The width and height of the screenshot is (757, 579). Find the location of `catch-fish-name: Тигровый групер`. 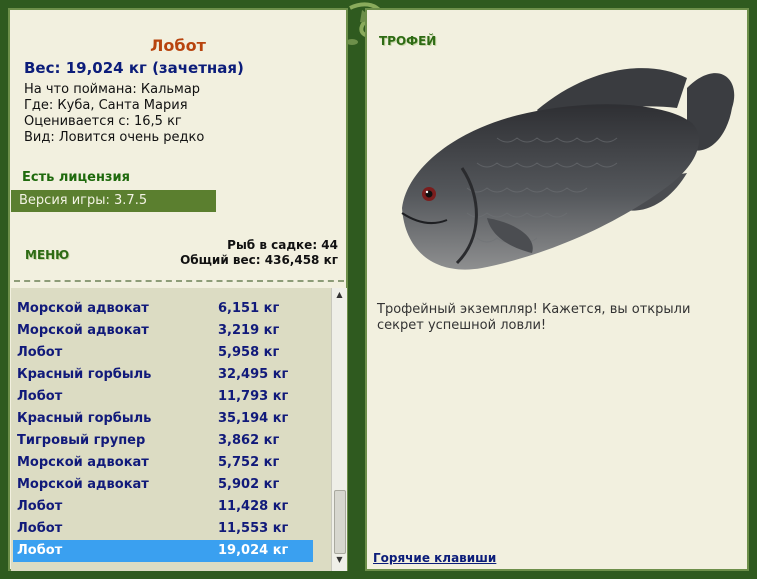

catch-fish-name: Тигровый групер is located at coordinates (81, 440).